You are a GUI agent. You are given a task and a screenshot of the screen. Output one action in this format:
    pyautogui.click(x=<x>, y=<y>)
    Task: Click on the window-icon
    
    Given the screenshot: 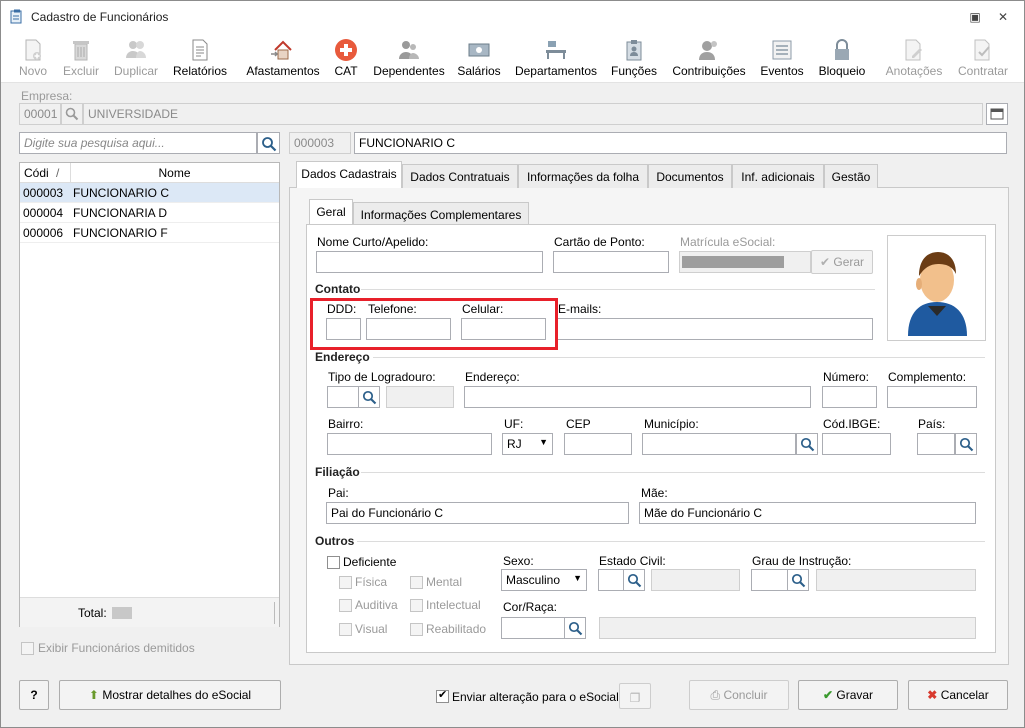 What is the action you would take?
    pyautogui.click(x=997, y=114)
    